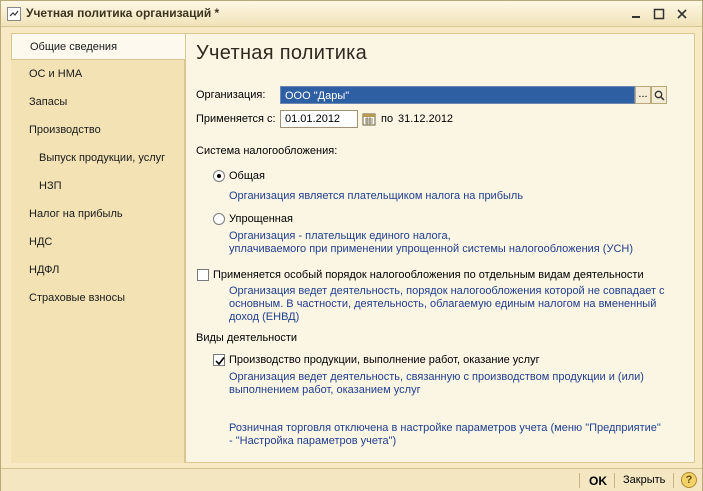 The image size is (703, 491). What do you see at coordinates (369, 119) in the screenshot?
I see `calendar-icon` at bounding box center [369, 119].